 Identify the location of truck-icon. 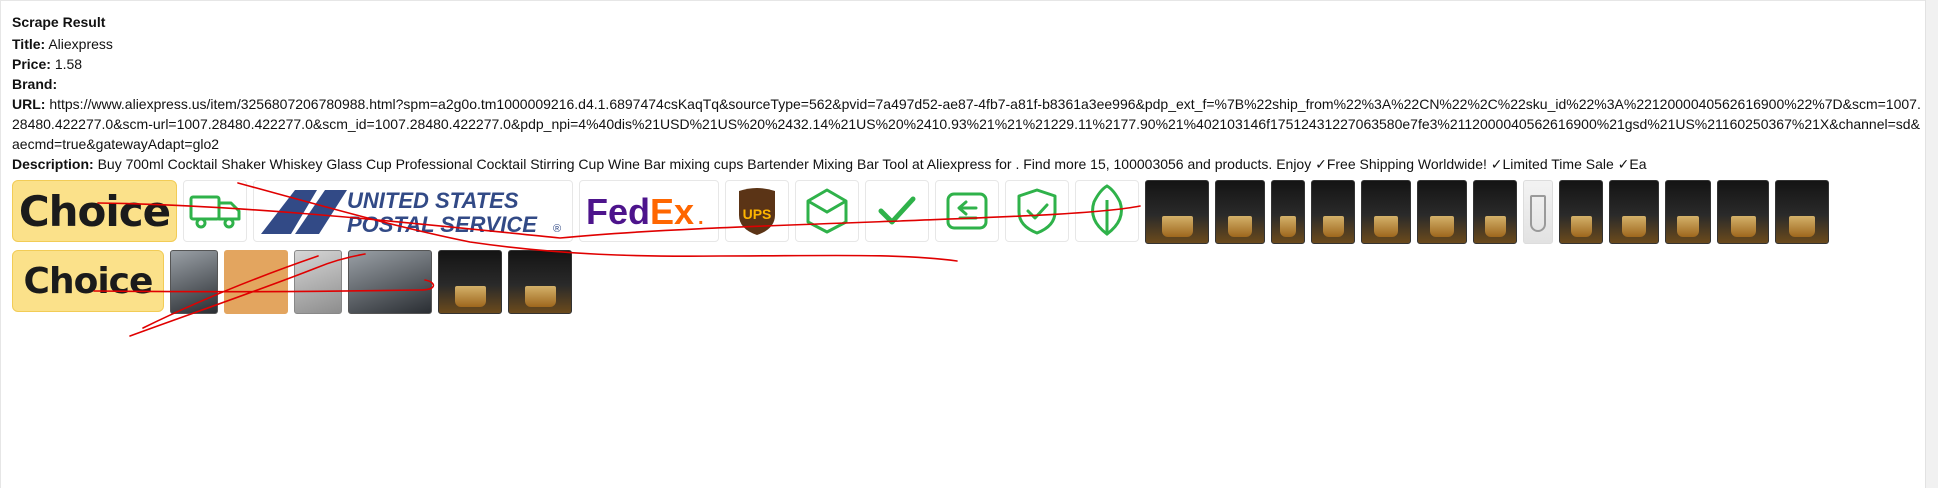
(215, 211).